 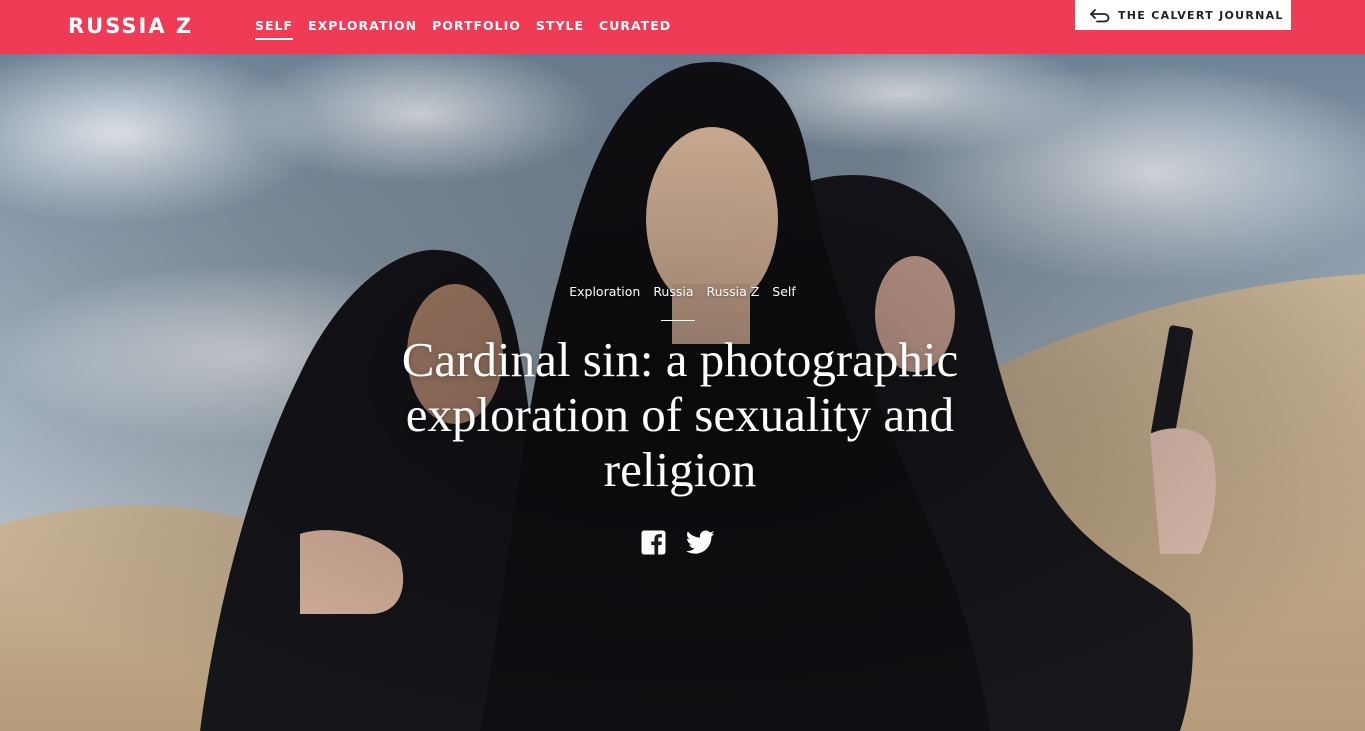 I want to click on title-divider, so click(x=678, y=320).